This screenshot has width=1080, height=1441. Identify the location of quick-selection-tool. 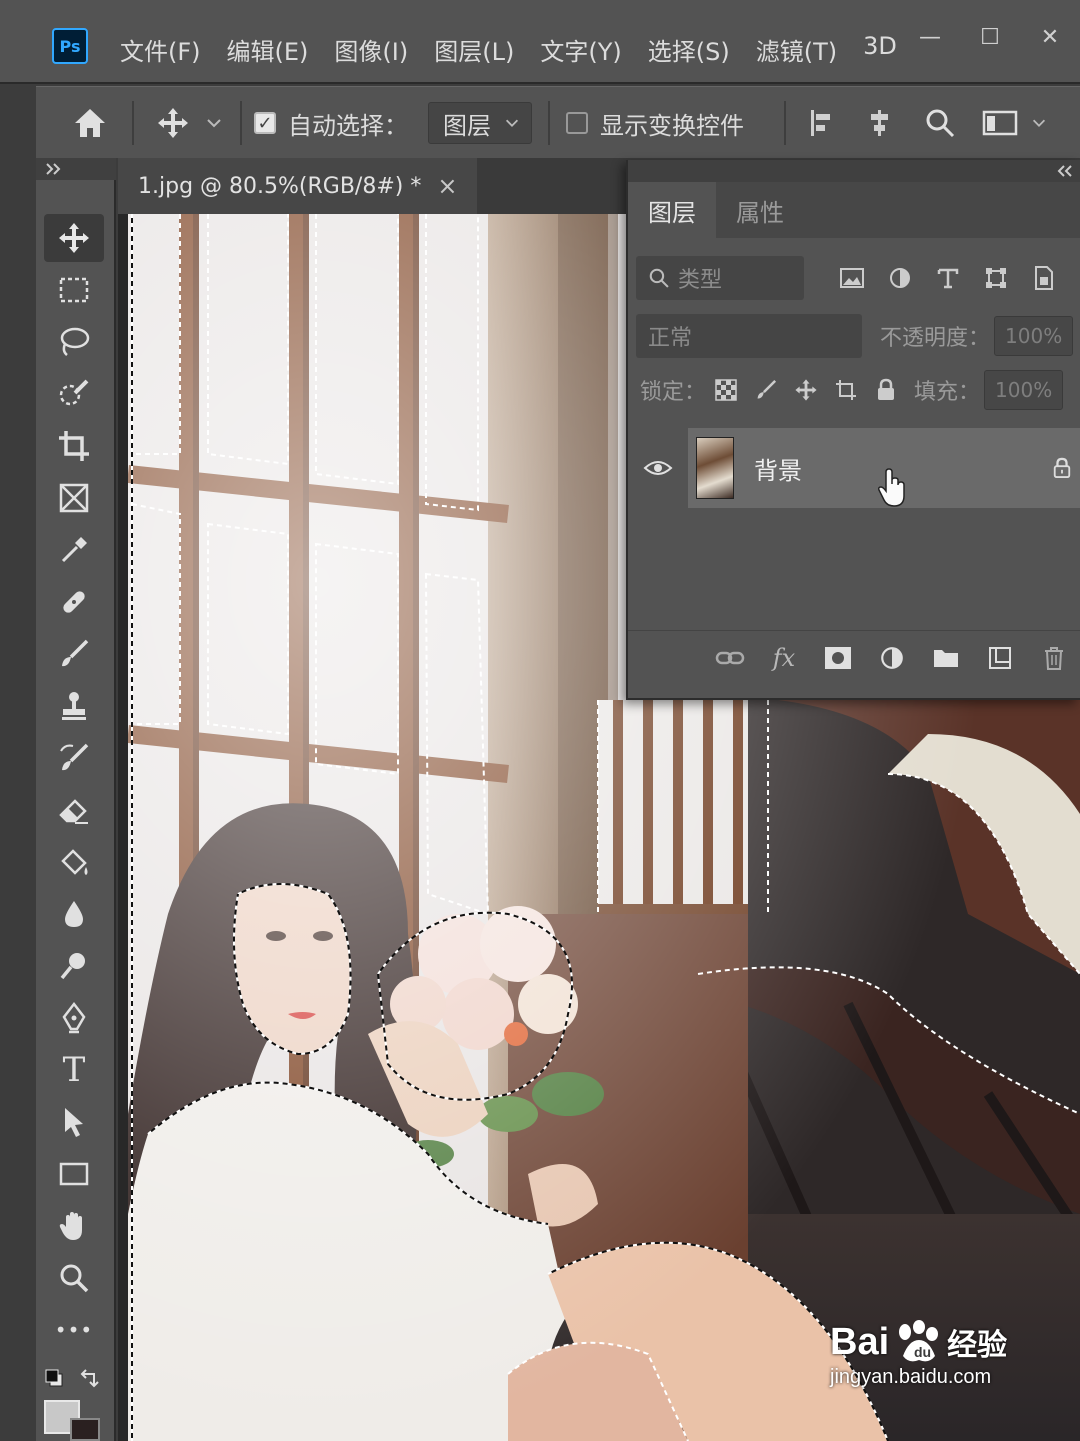
(74, 394).